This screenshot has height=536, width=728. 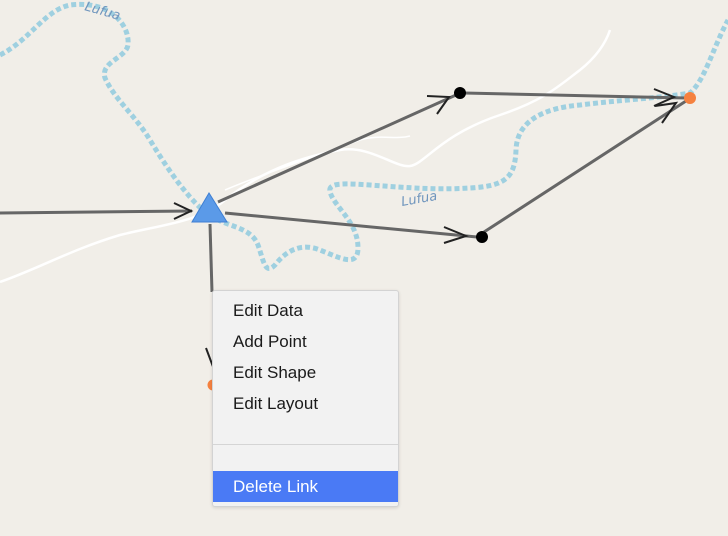 What do you see at coordinates (305, 341) in the screenshot?
I see `menu-item-add-point: Add Point` at bounding box center [305, 341].